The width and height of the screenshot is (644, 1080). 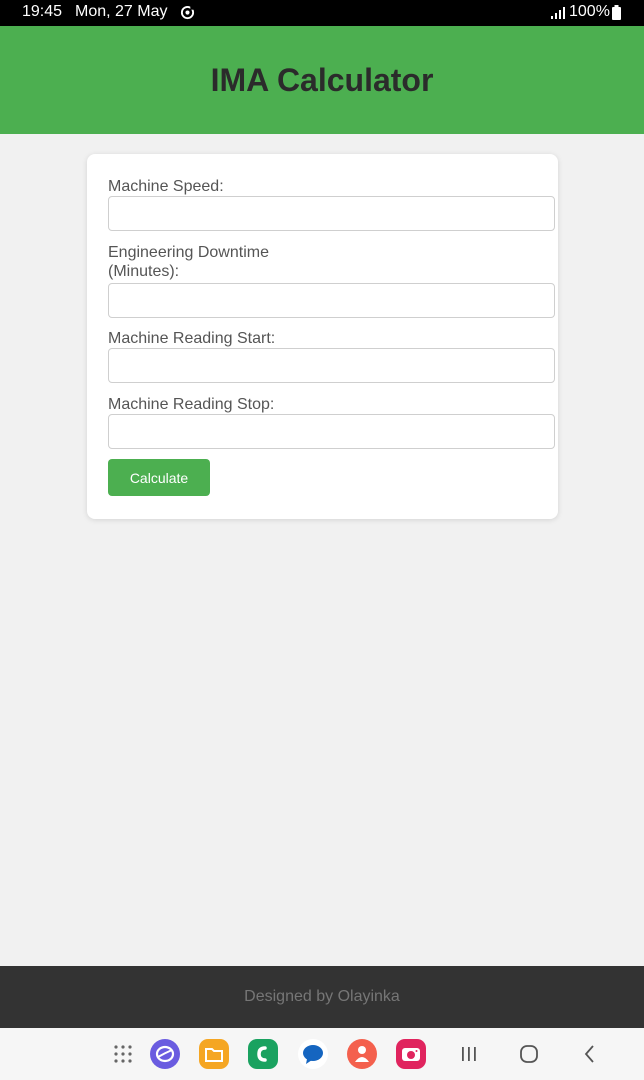 I want to click on machine-speed-input, so click(x=331, y=213).